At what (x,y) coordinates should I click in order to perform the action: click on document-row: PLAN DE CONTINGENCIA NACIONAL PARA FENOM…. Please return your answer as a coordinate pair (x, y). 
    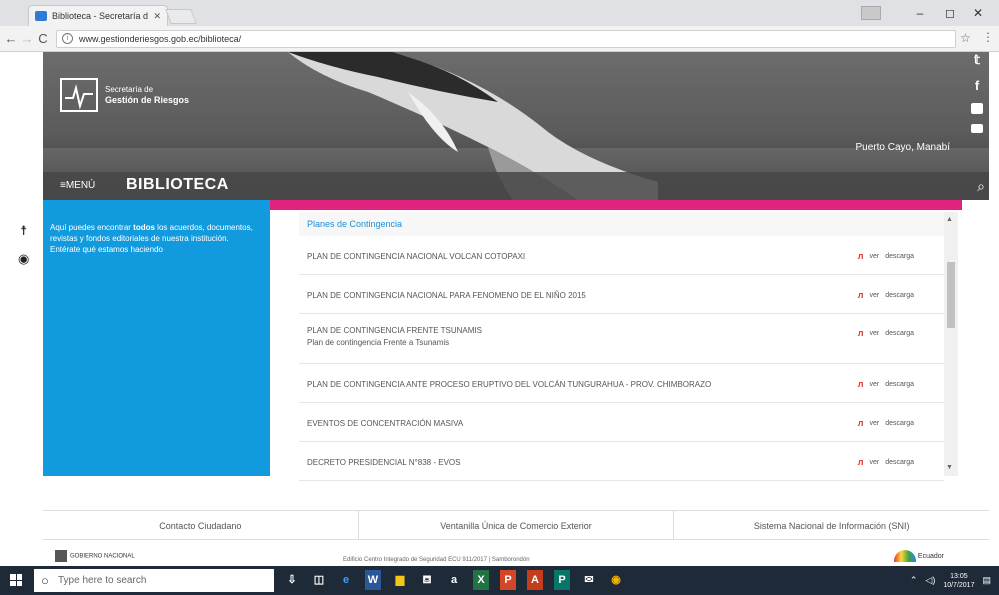
    Looking at the image, I should click on (621, 294).